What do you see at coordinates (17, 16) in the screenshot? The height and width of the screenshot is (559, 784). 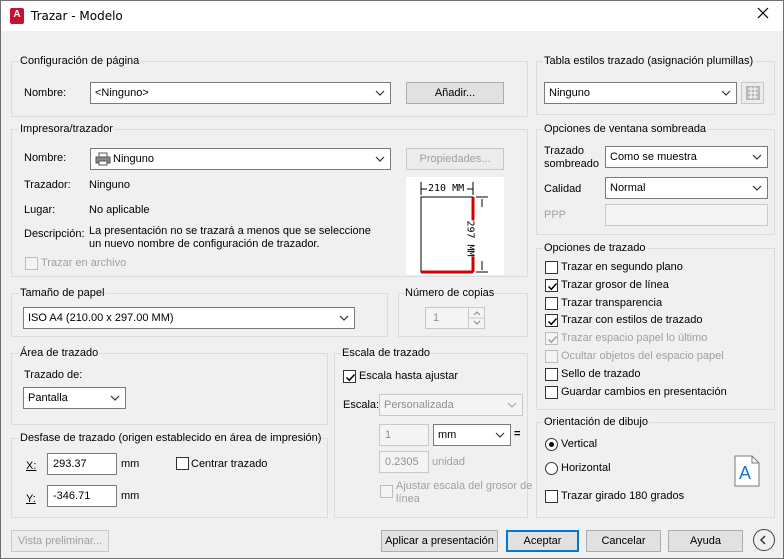 I see `autocad-app-icon: A` at bounding box center [17, 16].